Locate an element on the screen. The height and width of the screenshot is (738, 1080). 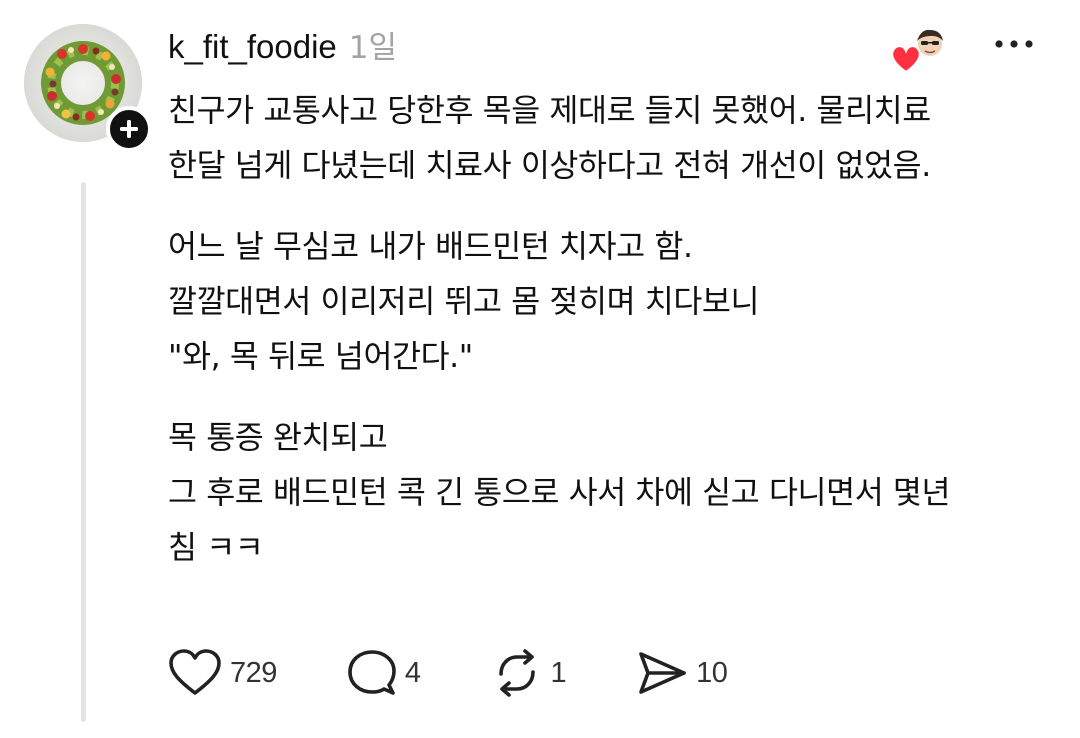
share-button: 10 is located at coordinates (682, 673).